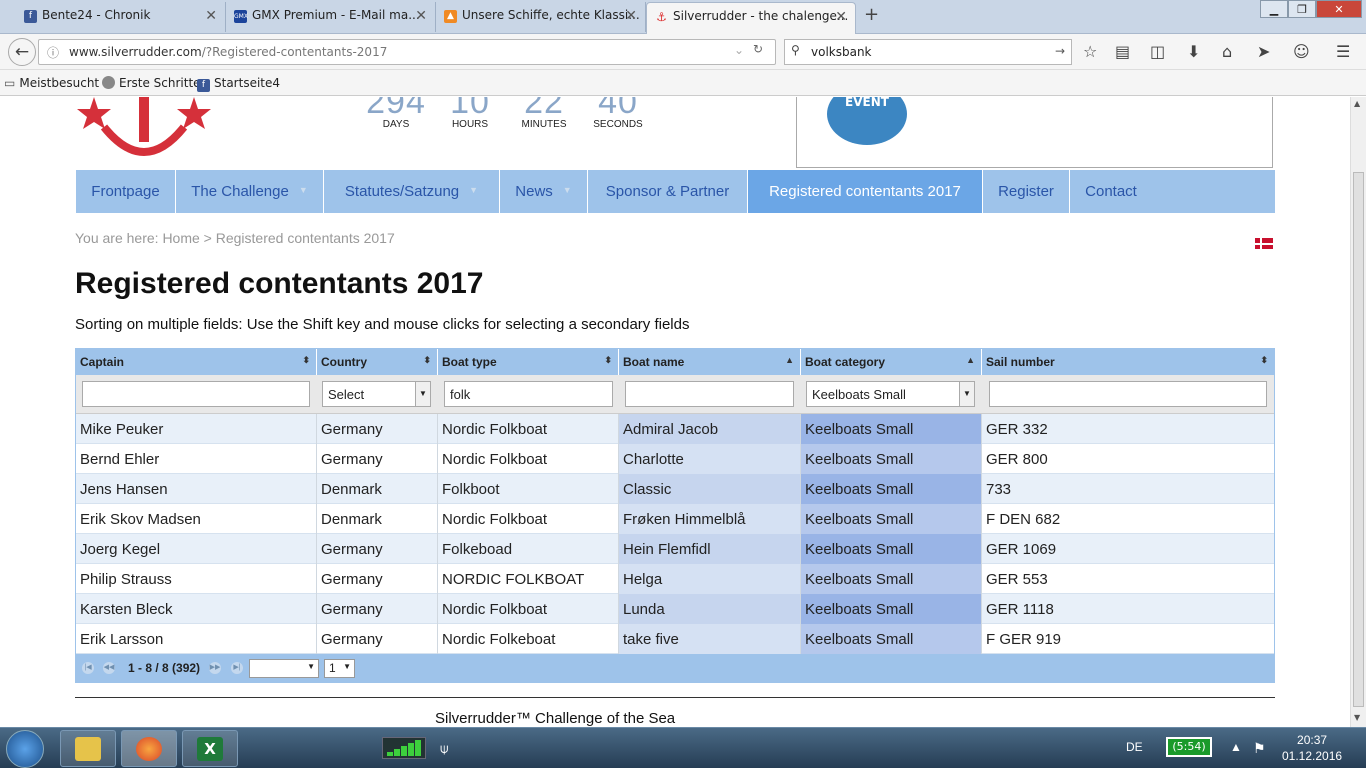  I want to click on cell-boat-name: Lunda, so click(710, 609).